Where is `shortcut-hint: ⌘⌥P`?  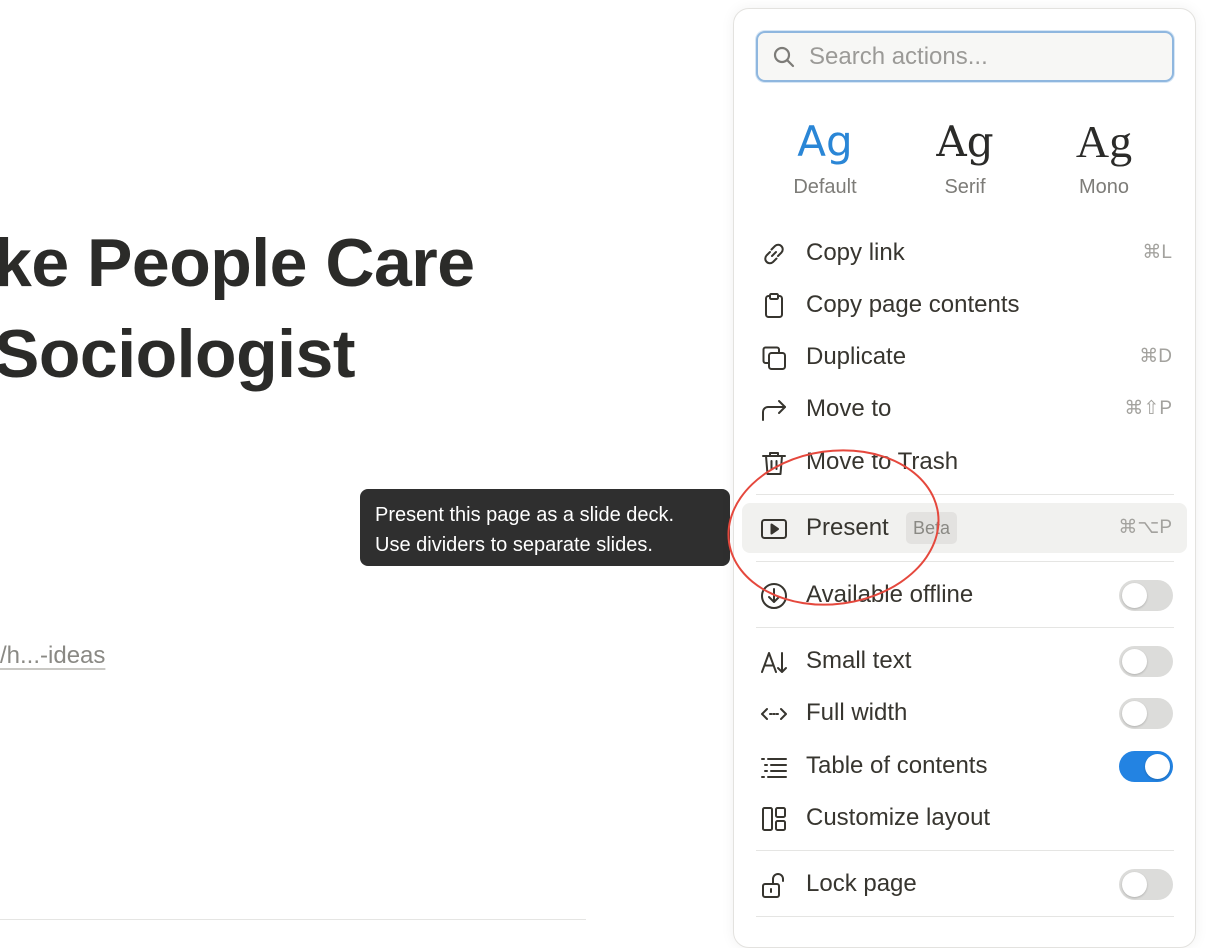
shortcut-hint: ⌘⌥P is located at coordinates (1145, 527).